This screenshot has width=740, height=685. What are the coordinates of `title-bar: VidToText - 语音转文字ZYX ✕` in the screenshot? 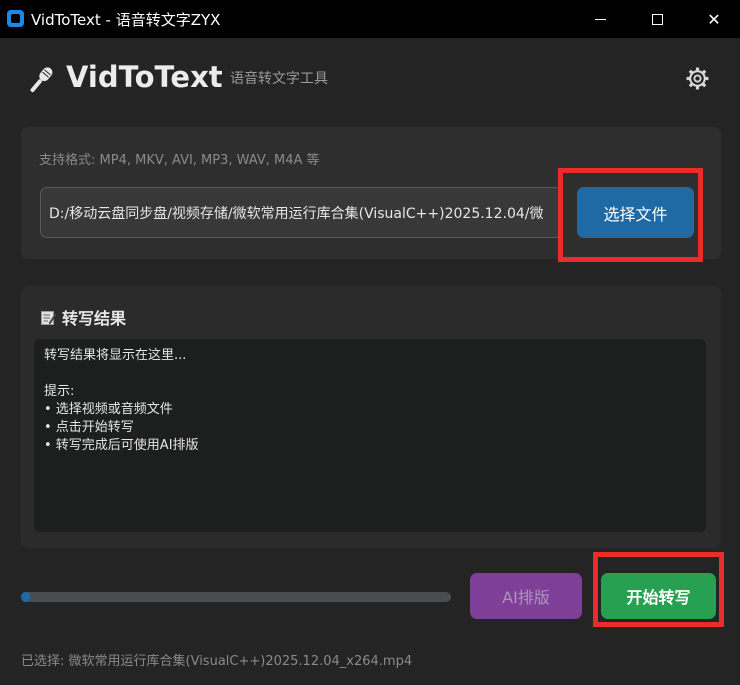 It's located at (370, 19).